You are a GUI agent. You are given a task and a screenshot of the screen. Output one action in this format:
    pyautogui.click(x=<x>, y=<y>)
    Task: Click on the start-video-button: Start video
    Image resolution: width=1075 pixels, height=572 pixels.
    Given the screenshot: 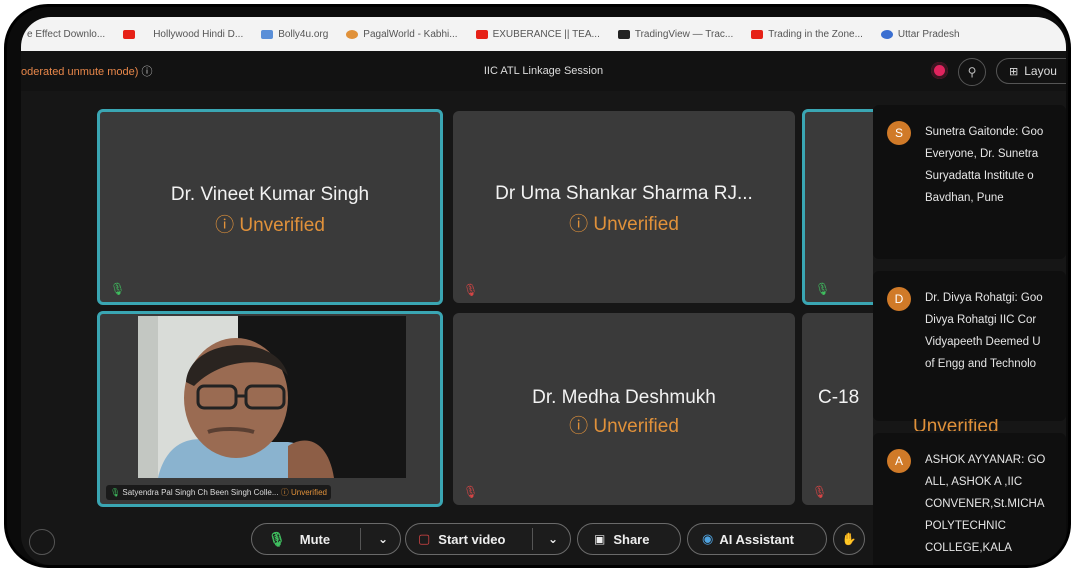 What is the action you would take?
    pyautogui.click(x=471, y=539)
    